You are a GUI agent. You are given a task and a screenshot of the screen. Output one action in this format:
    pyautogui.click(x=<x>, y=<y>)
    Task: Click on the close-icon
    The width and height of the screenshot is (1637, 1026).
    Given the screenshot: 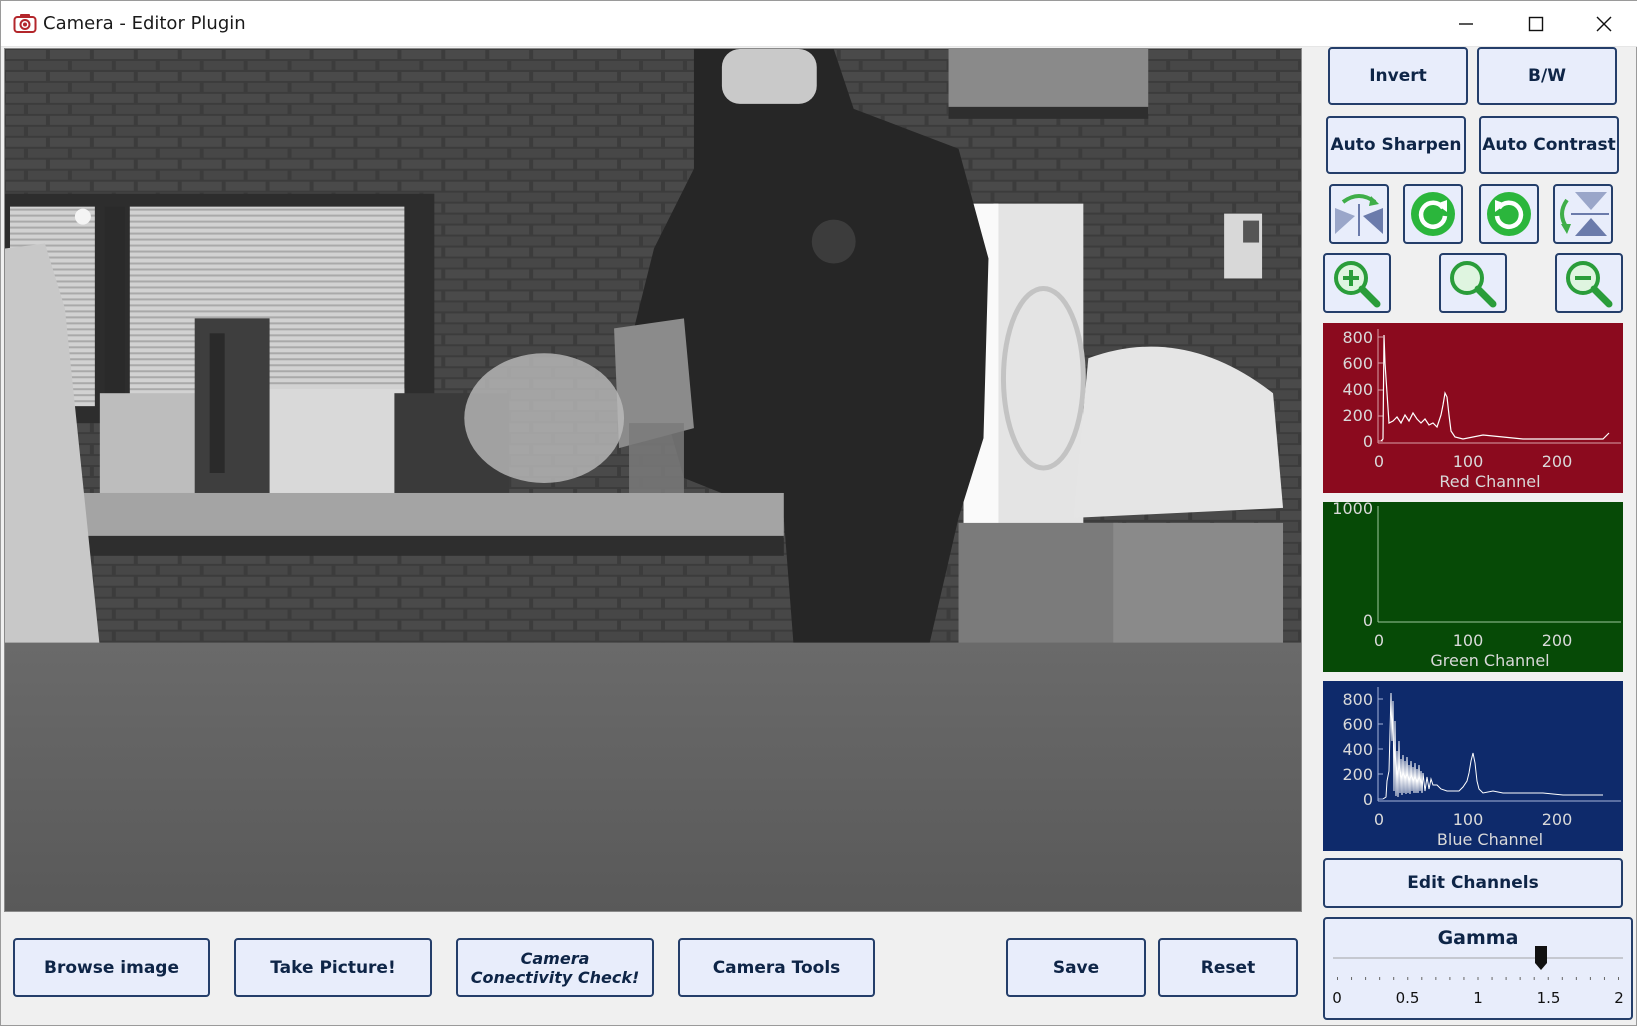 What is the action you would take?
    pyautogui.click(x=1604, y=24)
    